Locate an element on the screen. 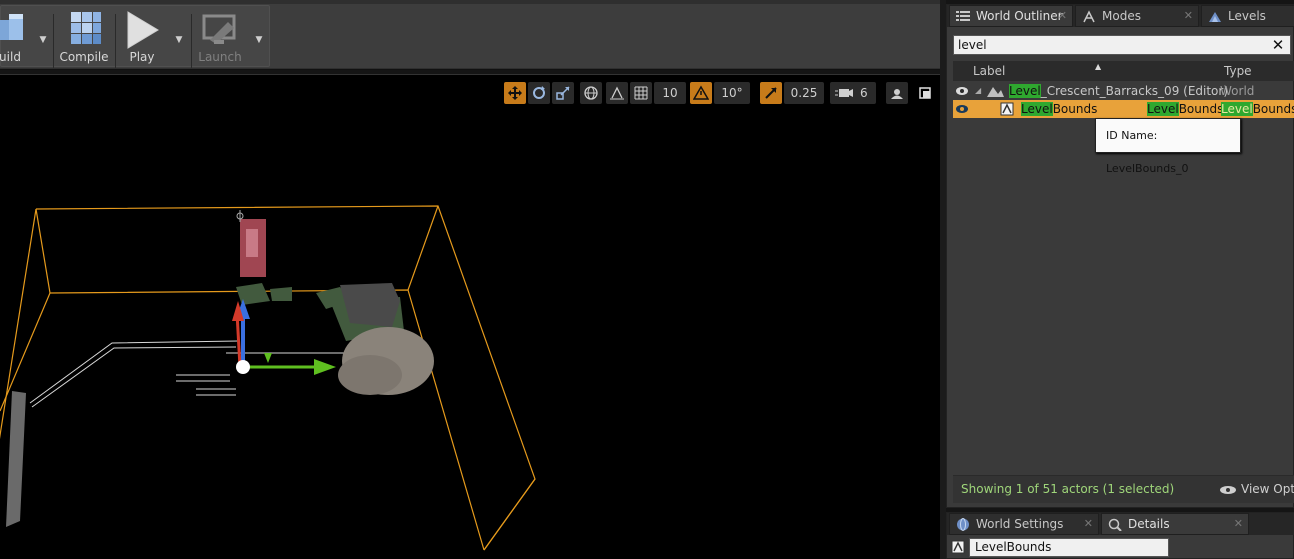 Image resolution: width=1294 pixels, height=559 pixels. tab-label: Modes is located at coordinates (1121, 16).